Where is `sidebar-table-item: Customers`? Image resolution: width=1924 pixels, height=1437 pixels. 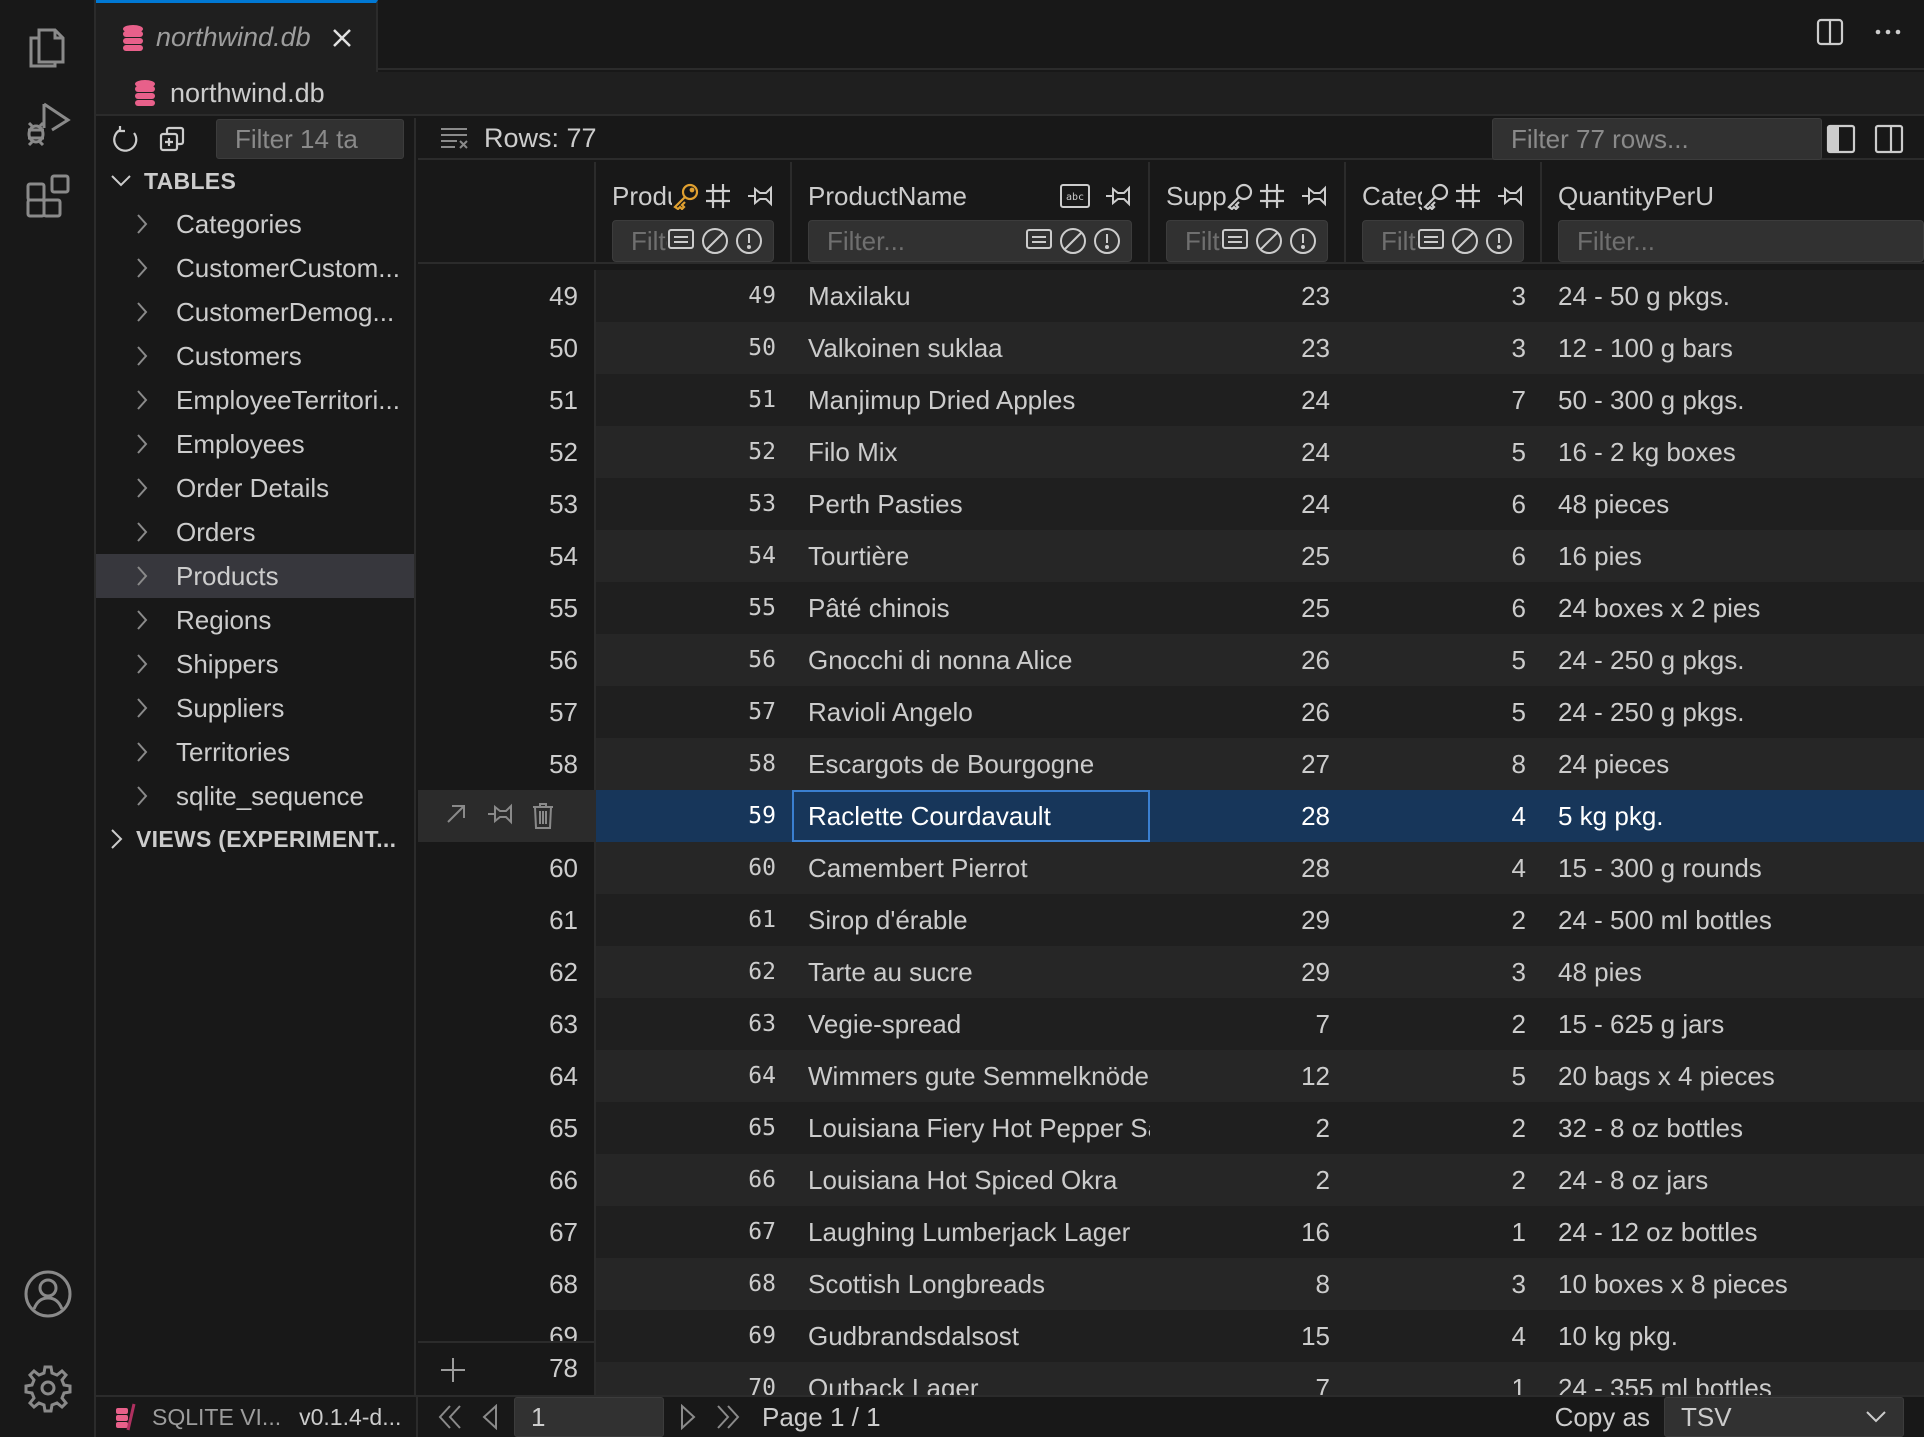 sidebar-table-item: Customers is located at coordinates (255, 356).